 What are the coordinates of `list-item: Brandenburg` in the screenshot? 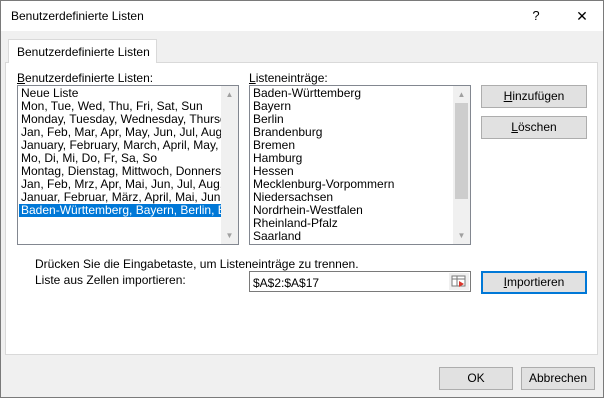 It's located at (352, 132).